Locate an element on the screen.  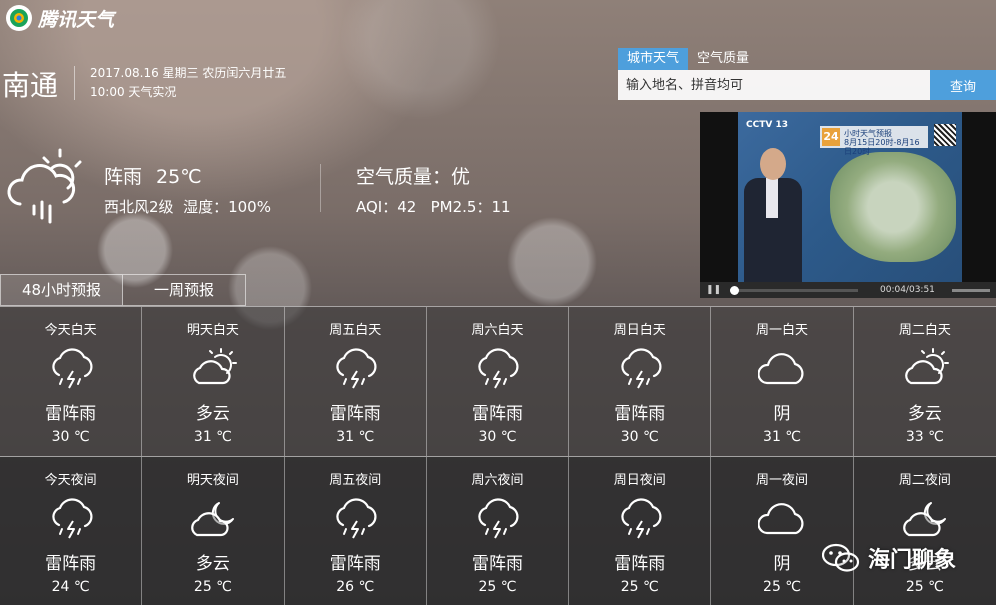
search-panel: 城市天气 空气质量 查询 is located at coordinates (807, 74).